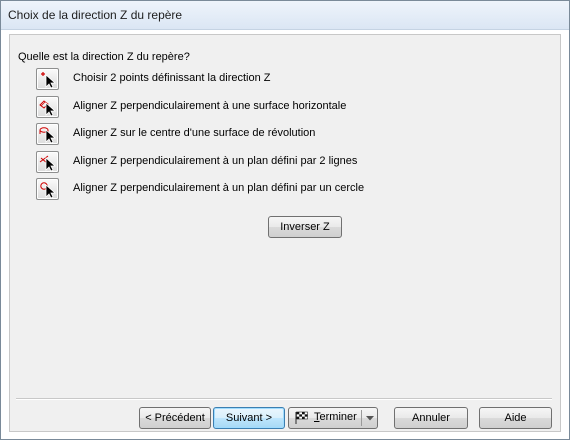  What do you see at coordinates (249, 418) in the screenshot?
I see `next-button: Suivant >` at bounding box center [249, 418].